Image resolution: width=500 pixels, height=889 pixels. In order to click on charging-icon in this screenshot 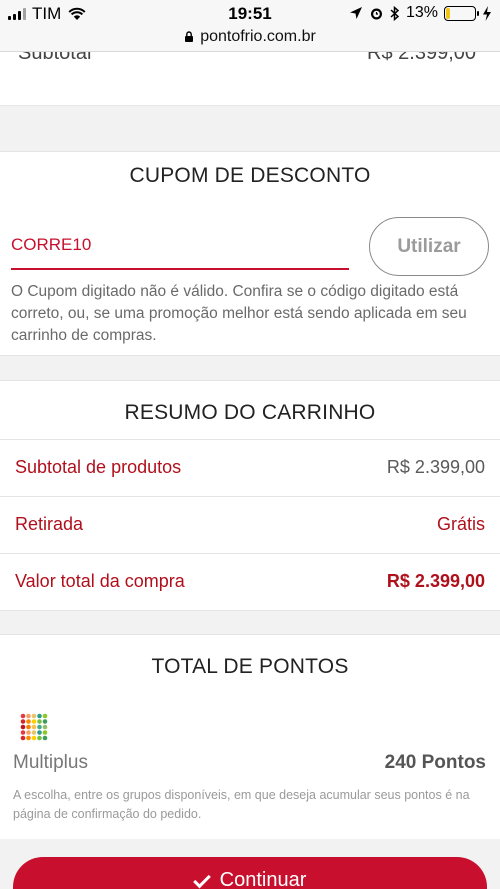, I will do `click(487, 13)`.